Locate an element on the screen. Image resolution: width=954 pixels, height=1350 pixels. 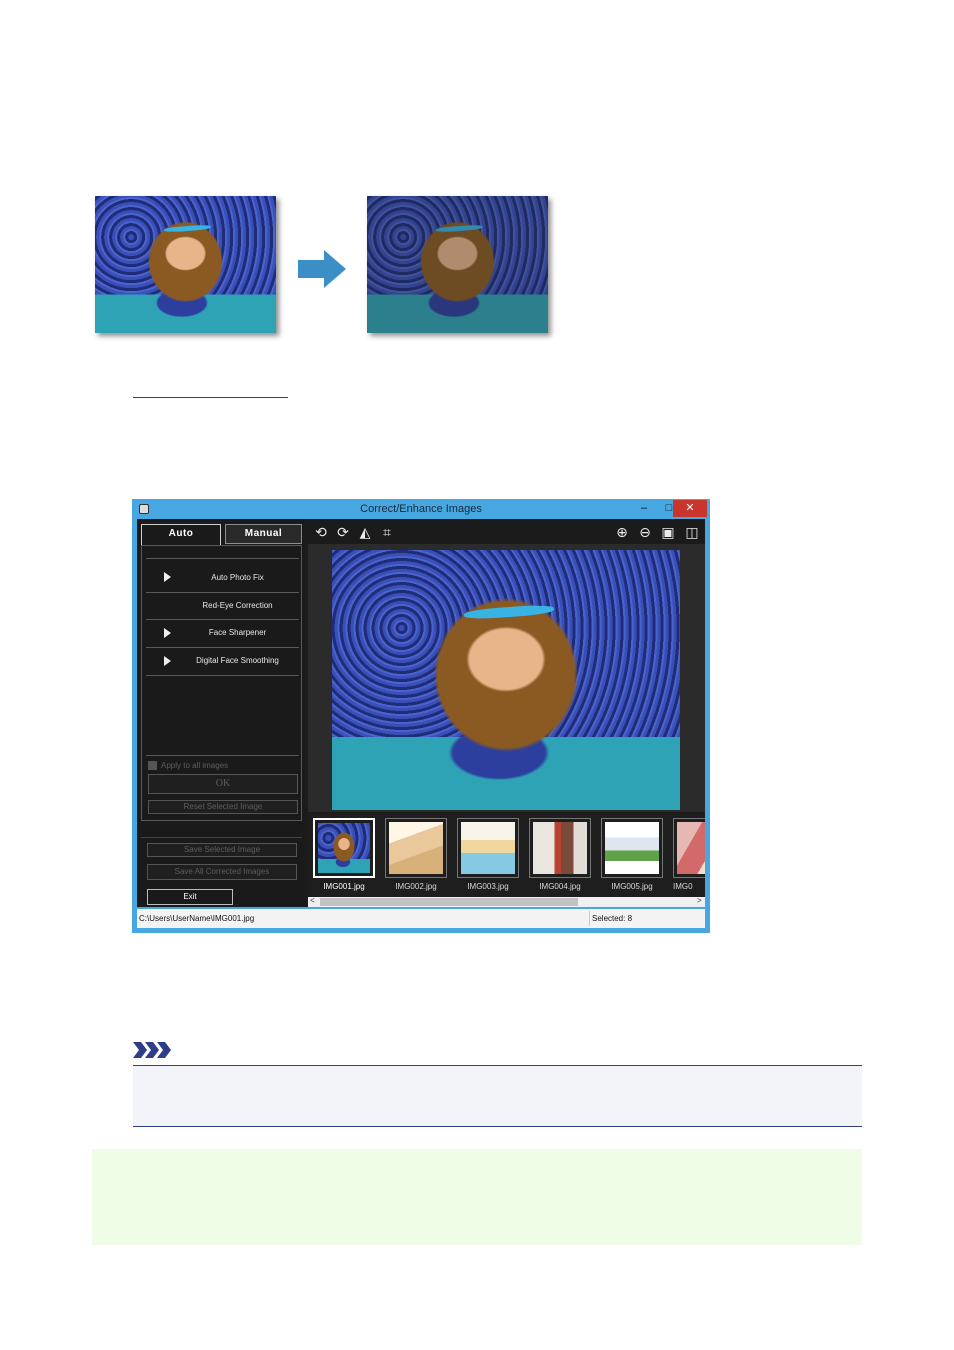
reset-selected-image-button: Reset Selected Image is located at coordinates (223, 807).